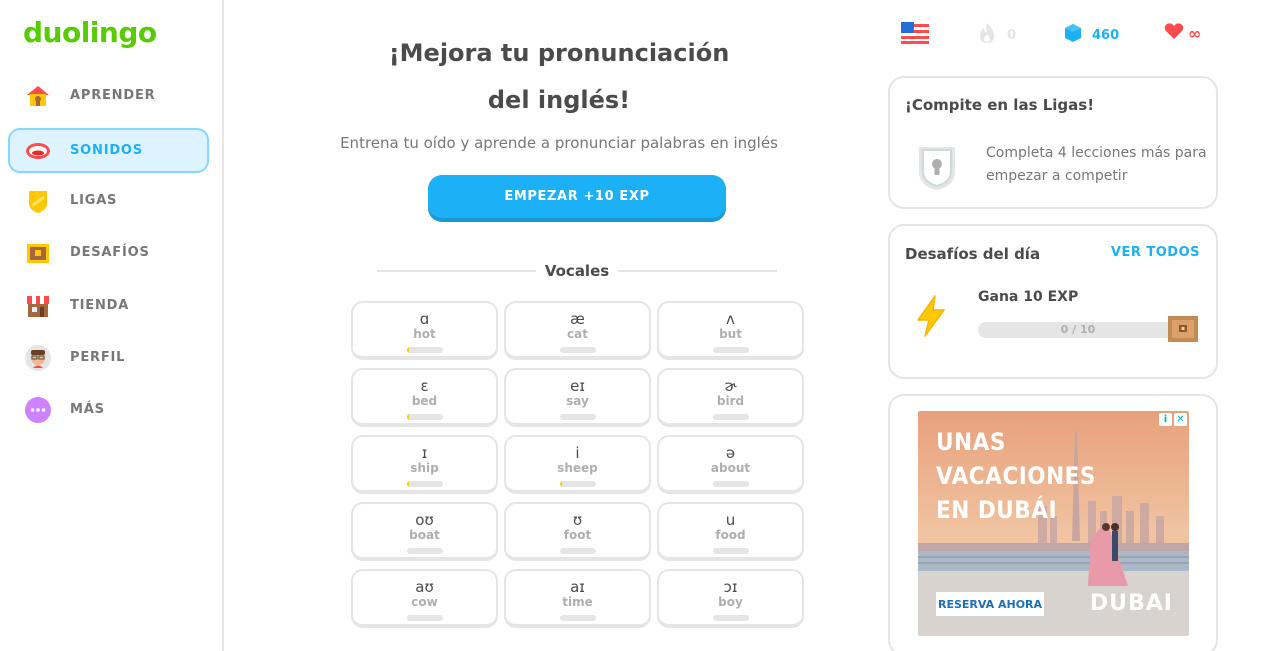 The image size is (1273, 651). I want to click on sound-card: ɔɪ boy, so click(730, 598).